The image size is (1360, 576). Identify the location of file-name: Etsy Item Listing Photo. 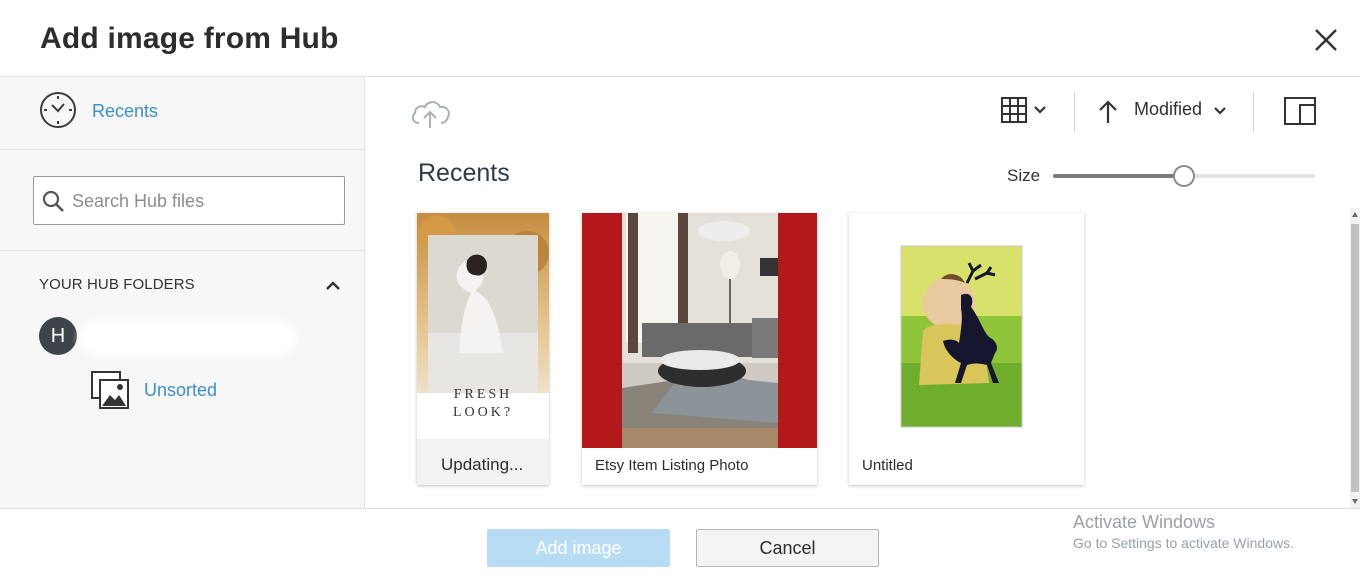
(672, 465).